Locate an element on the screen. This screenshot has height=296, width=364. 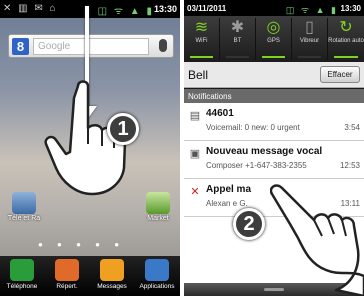
dock-contacts: Répert. is located at coordinates (67, 274).